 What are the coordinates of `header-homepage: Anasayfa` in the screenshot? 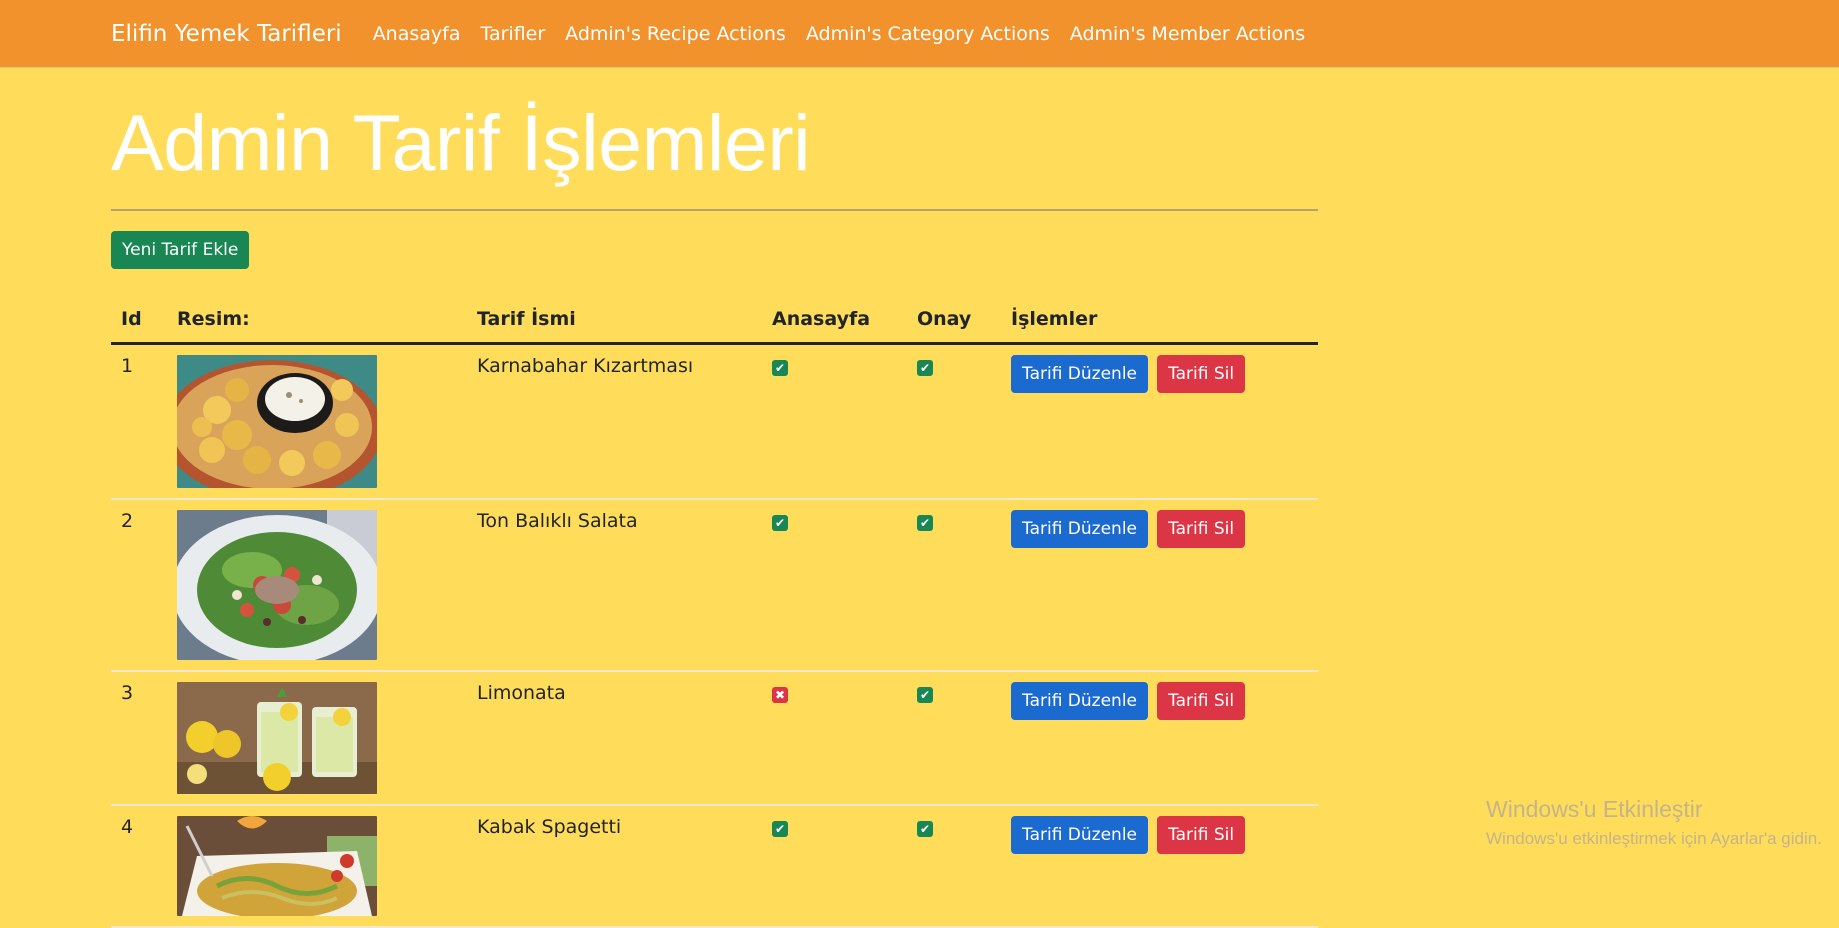 It's located at (834, 322).